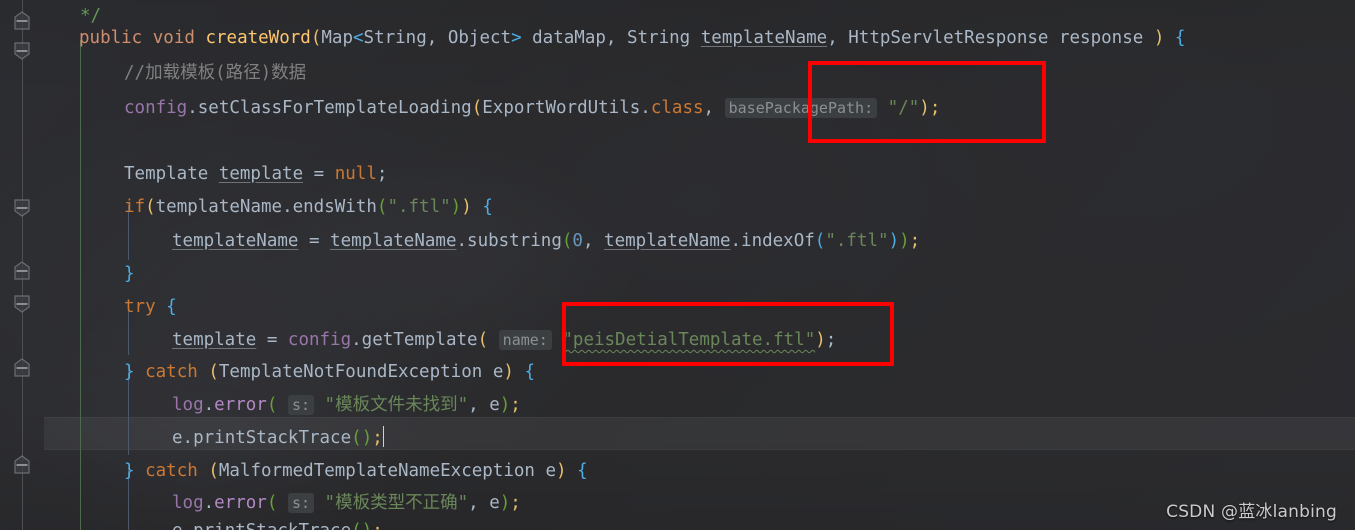 This screenshot has height=530, width=1355. I want to click on code-token: "/", so click(903, 108).